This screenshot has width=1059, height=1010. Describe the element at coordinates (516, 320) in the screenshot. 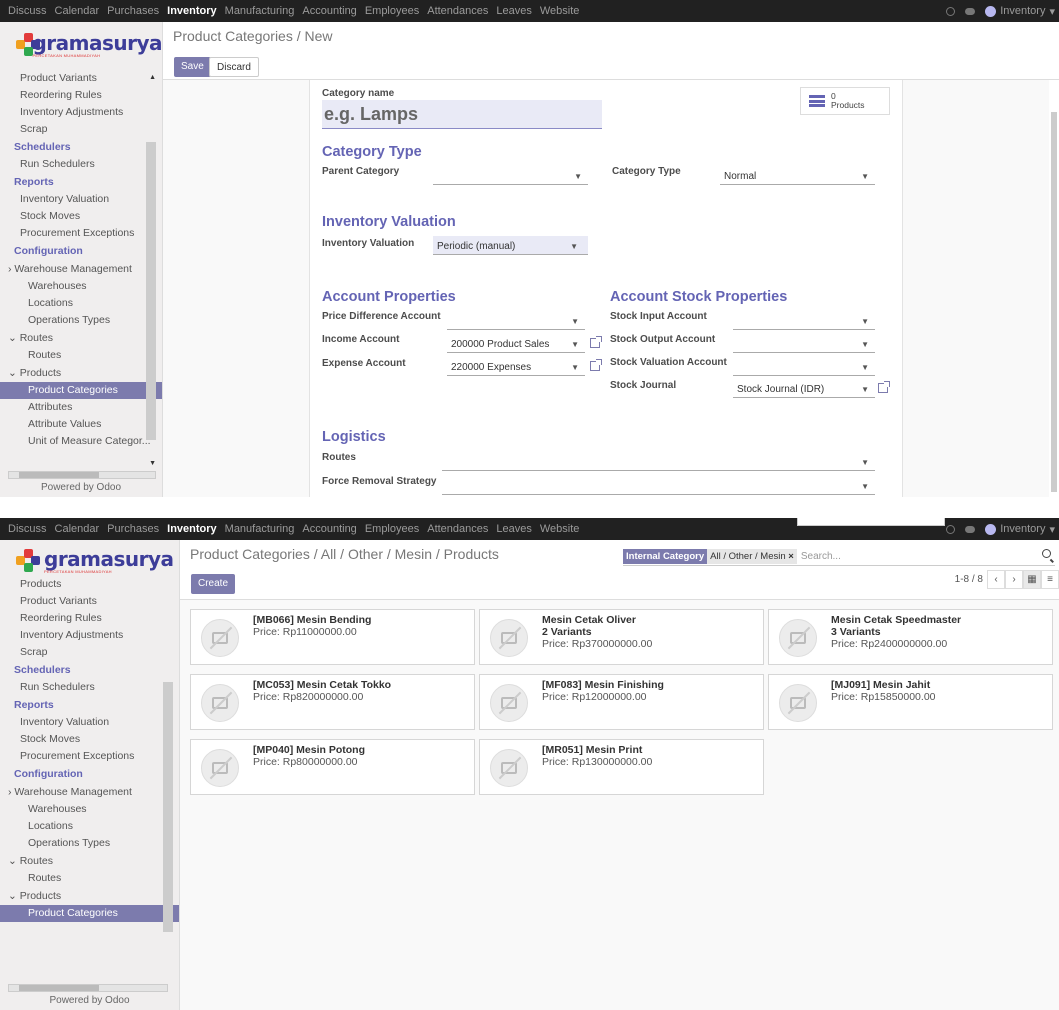

I see `price-difference-select: ▼` at that location.